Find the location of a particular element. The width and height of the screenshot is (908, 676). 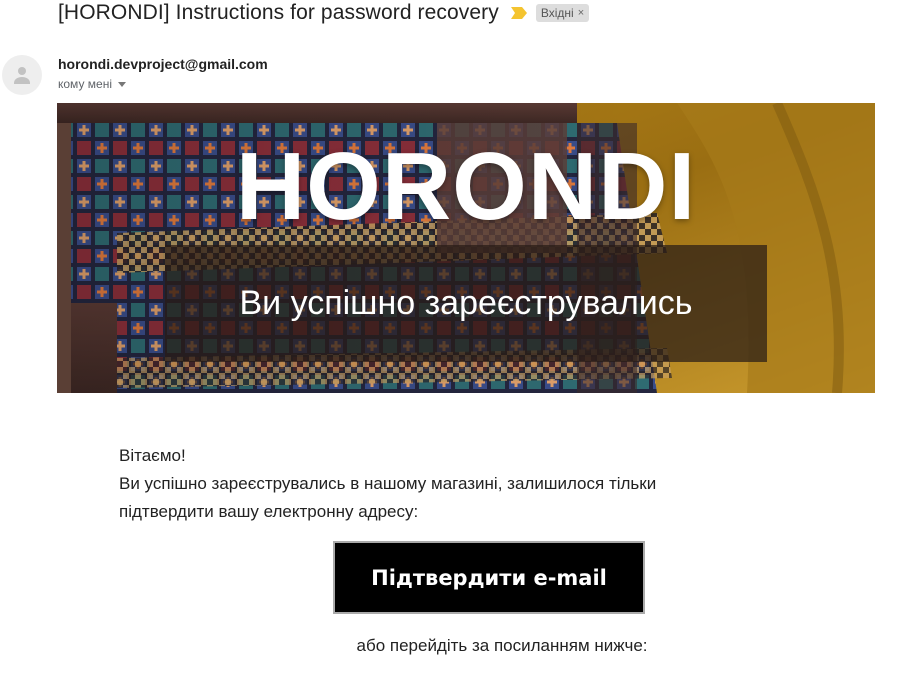

recipient-details-toggle: кому мені is located at coordinates (92, 84).